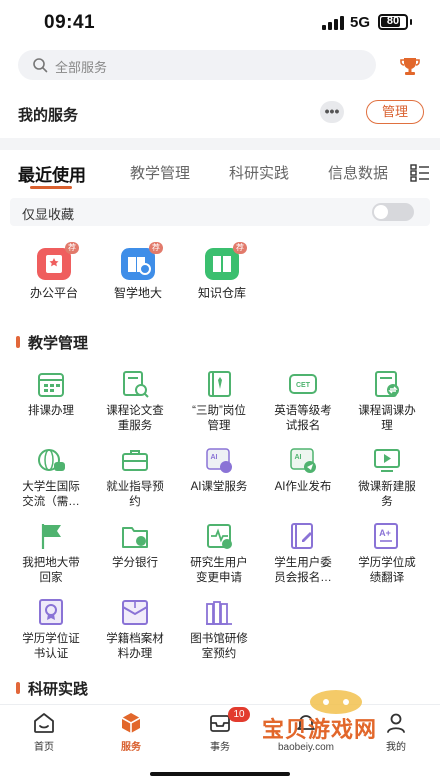 The width and height of the screenshot is (440, 782). Describe the element at coordinates (54, 274) in the screenshot. I see `recent-item-office: 荐 办公平台` at that location.